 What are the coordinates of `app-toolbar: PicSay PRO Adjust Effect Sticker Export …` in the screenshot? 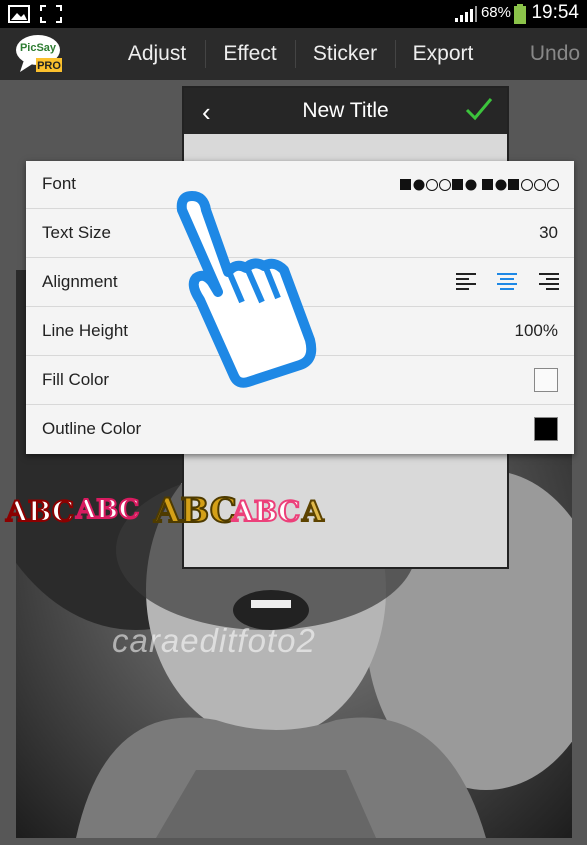 It's located at (293, 54).